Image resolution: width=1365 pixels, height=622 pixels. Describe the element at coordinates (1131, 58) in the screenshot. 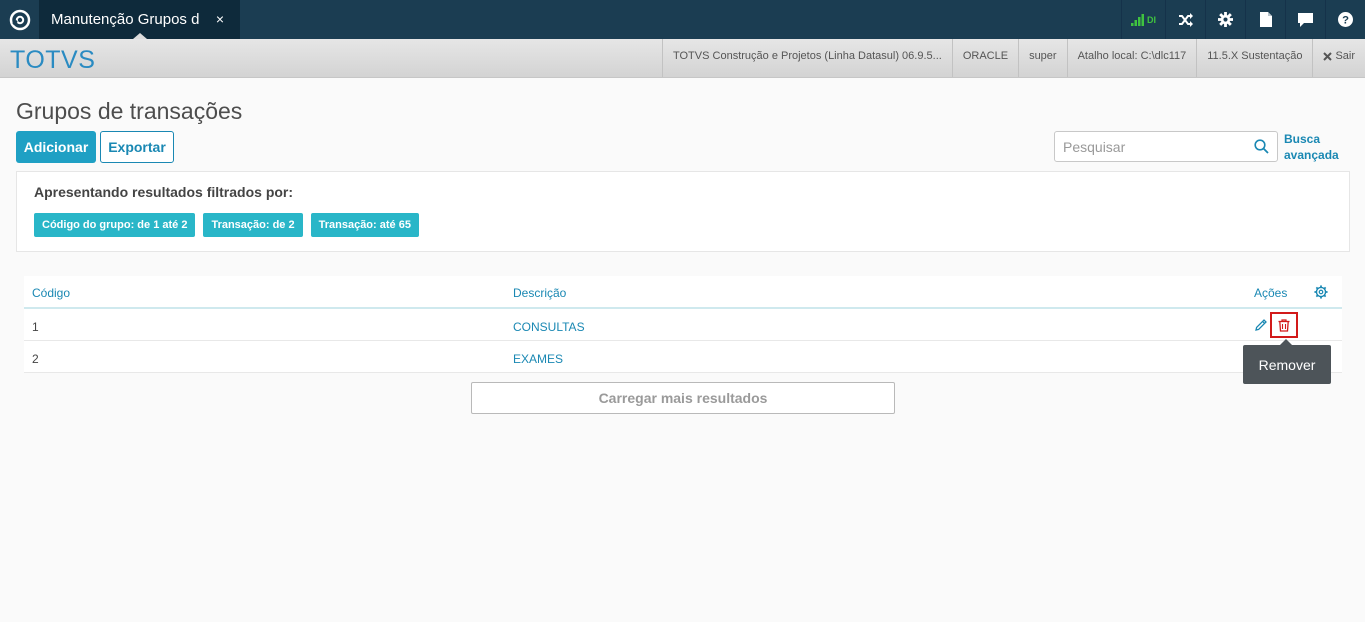

I see `local-shortcut: Atalho local: C:\dlc117` at that location.